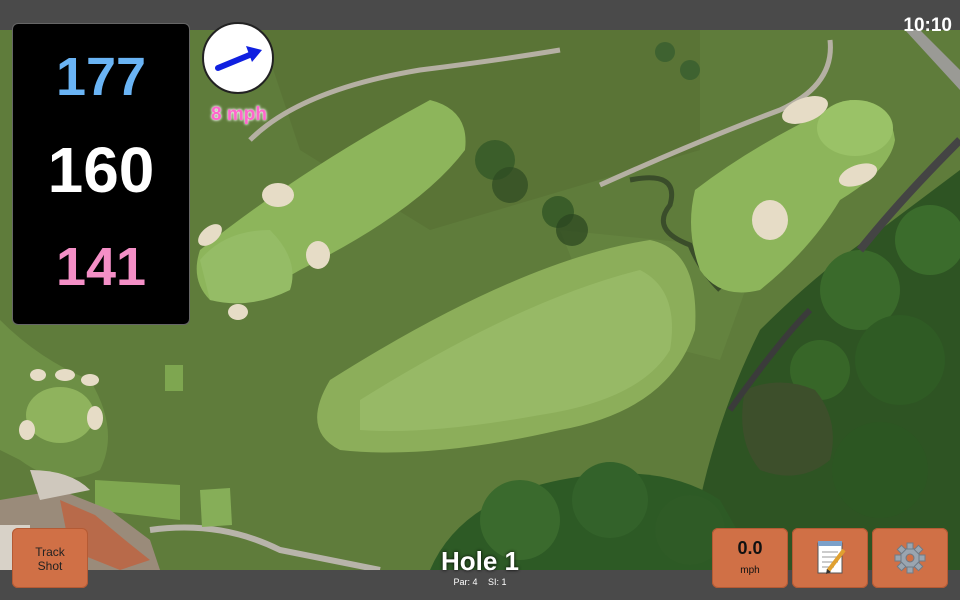  Describe the element at coordinates (239, 114) in the screenshot. I see `wind-speed: 8 mph` at that location.